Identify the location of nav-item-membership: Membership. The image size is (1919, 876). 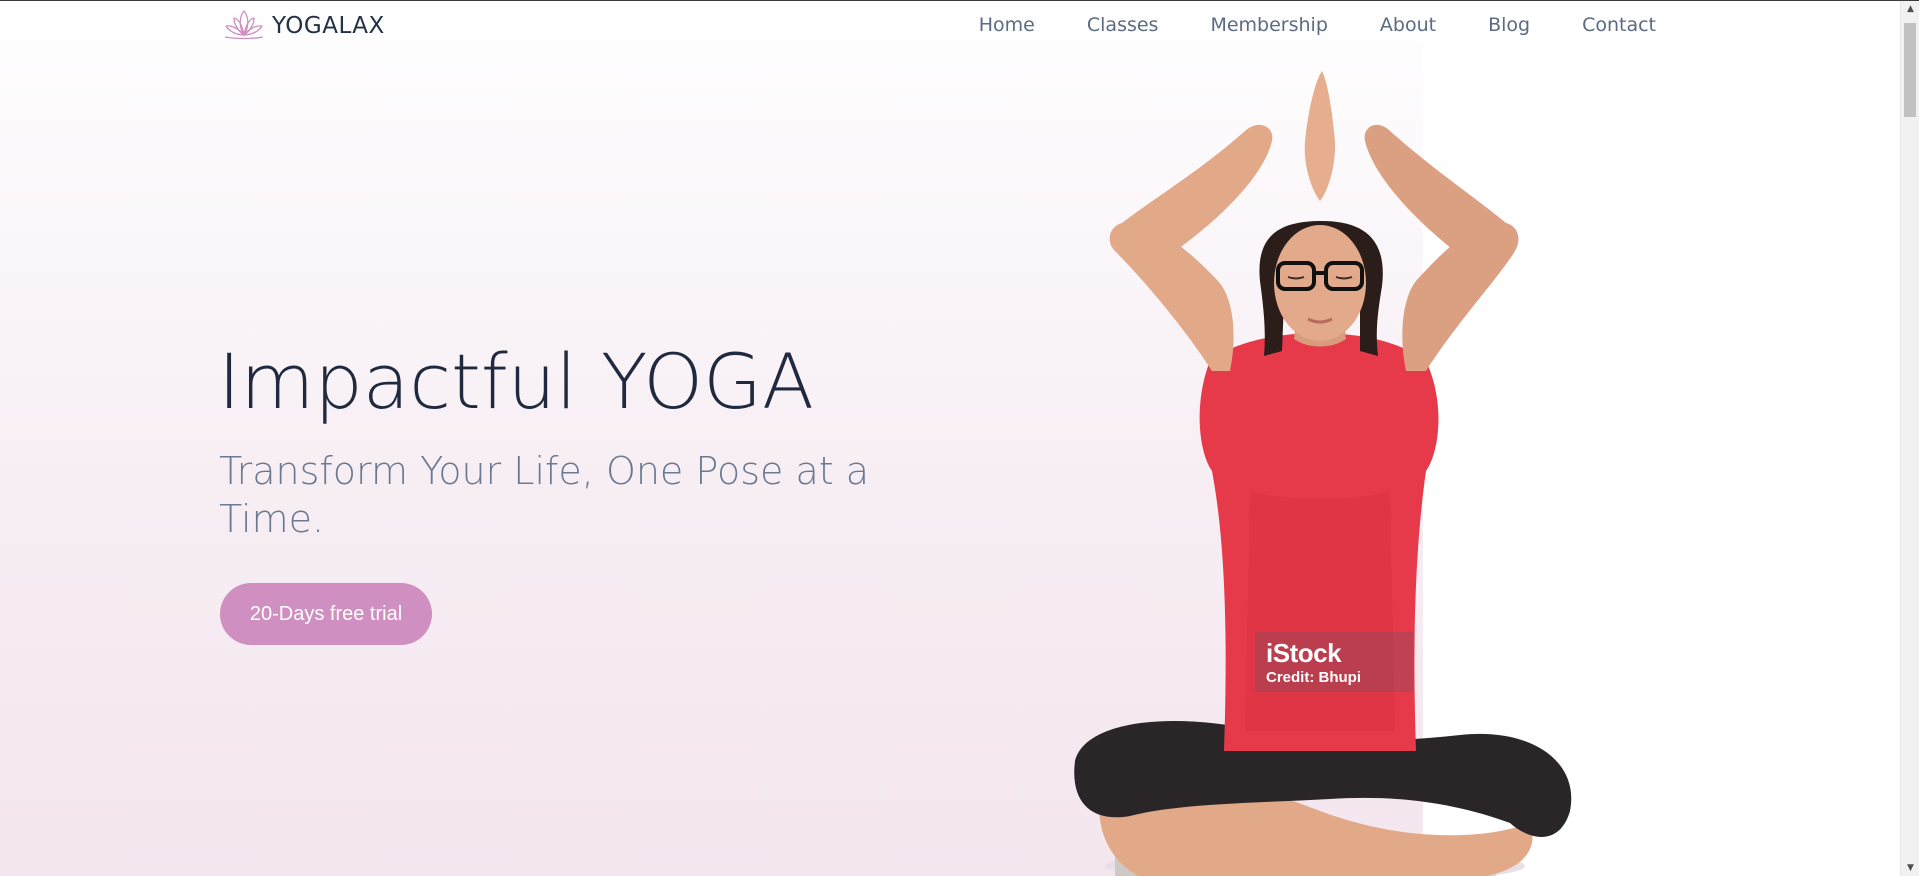
(1268, 25).